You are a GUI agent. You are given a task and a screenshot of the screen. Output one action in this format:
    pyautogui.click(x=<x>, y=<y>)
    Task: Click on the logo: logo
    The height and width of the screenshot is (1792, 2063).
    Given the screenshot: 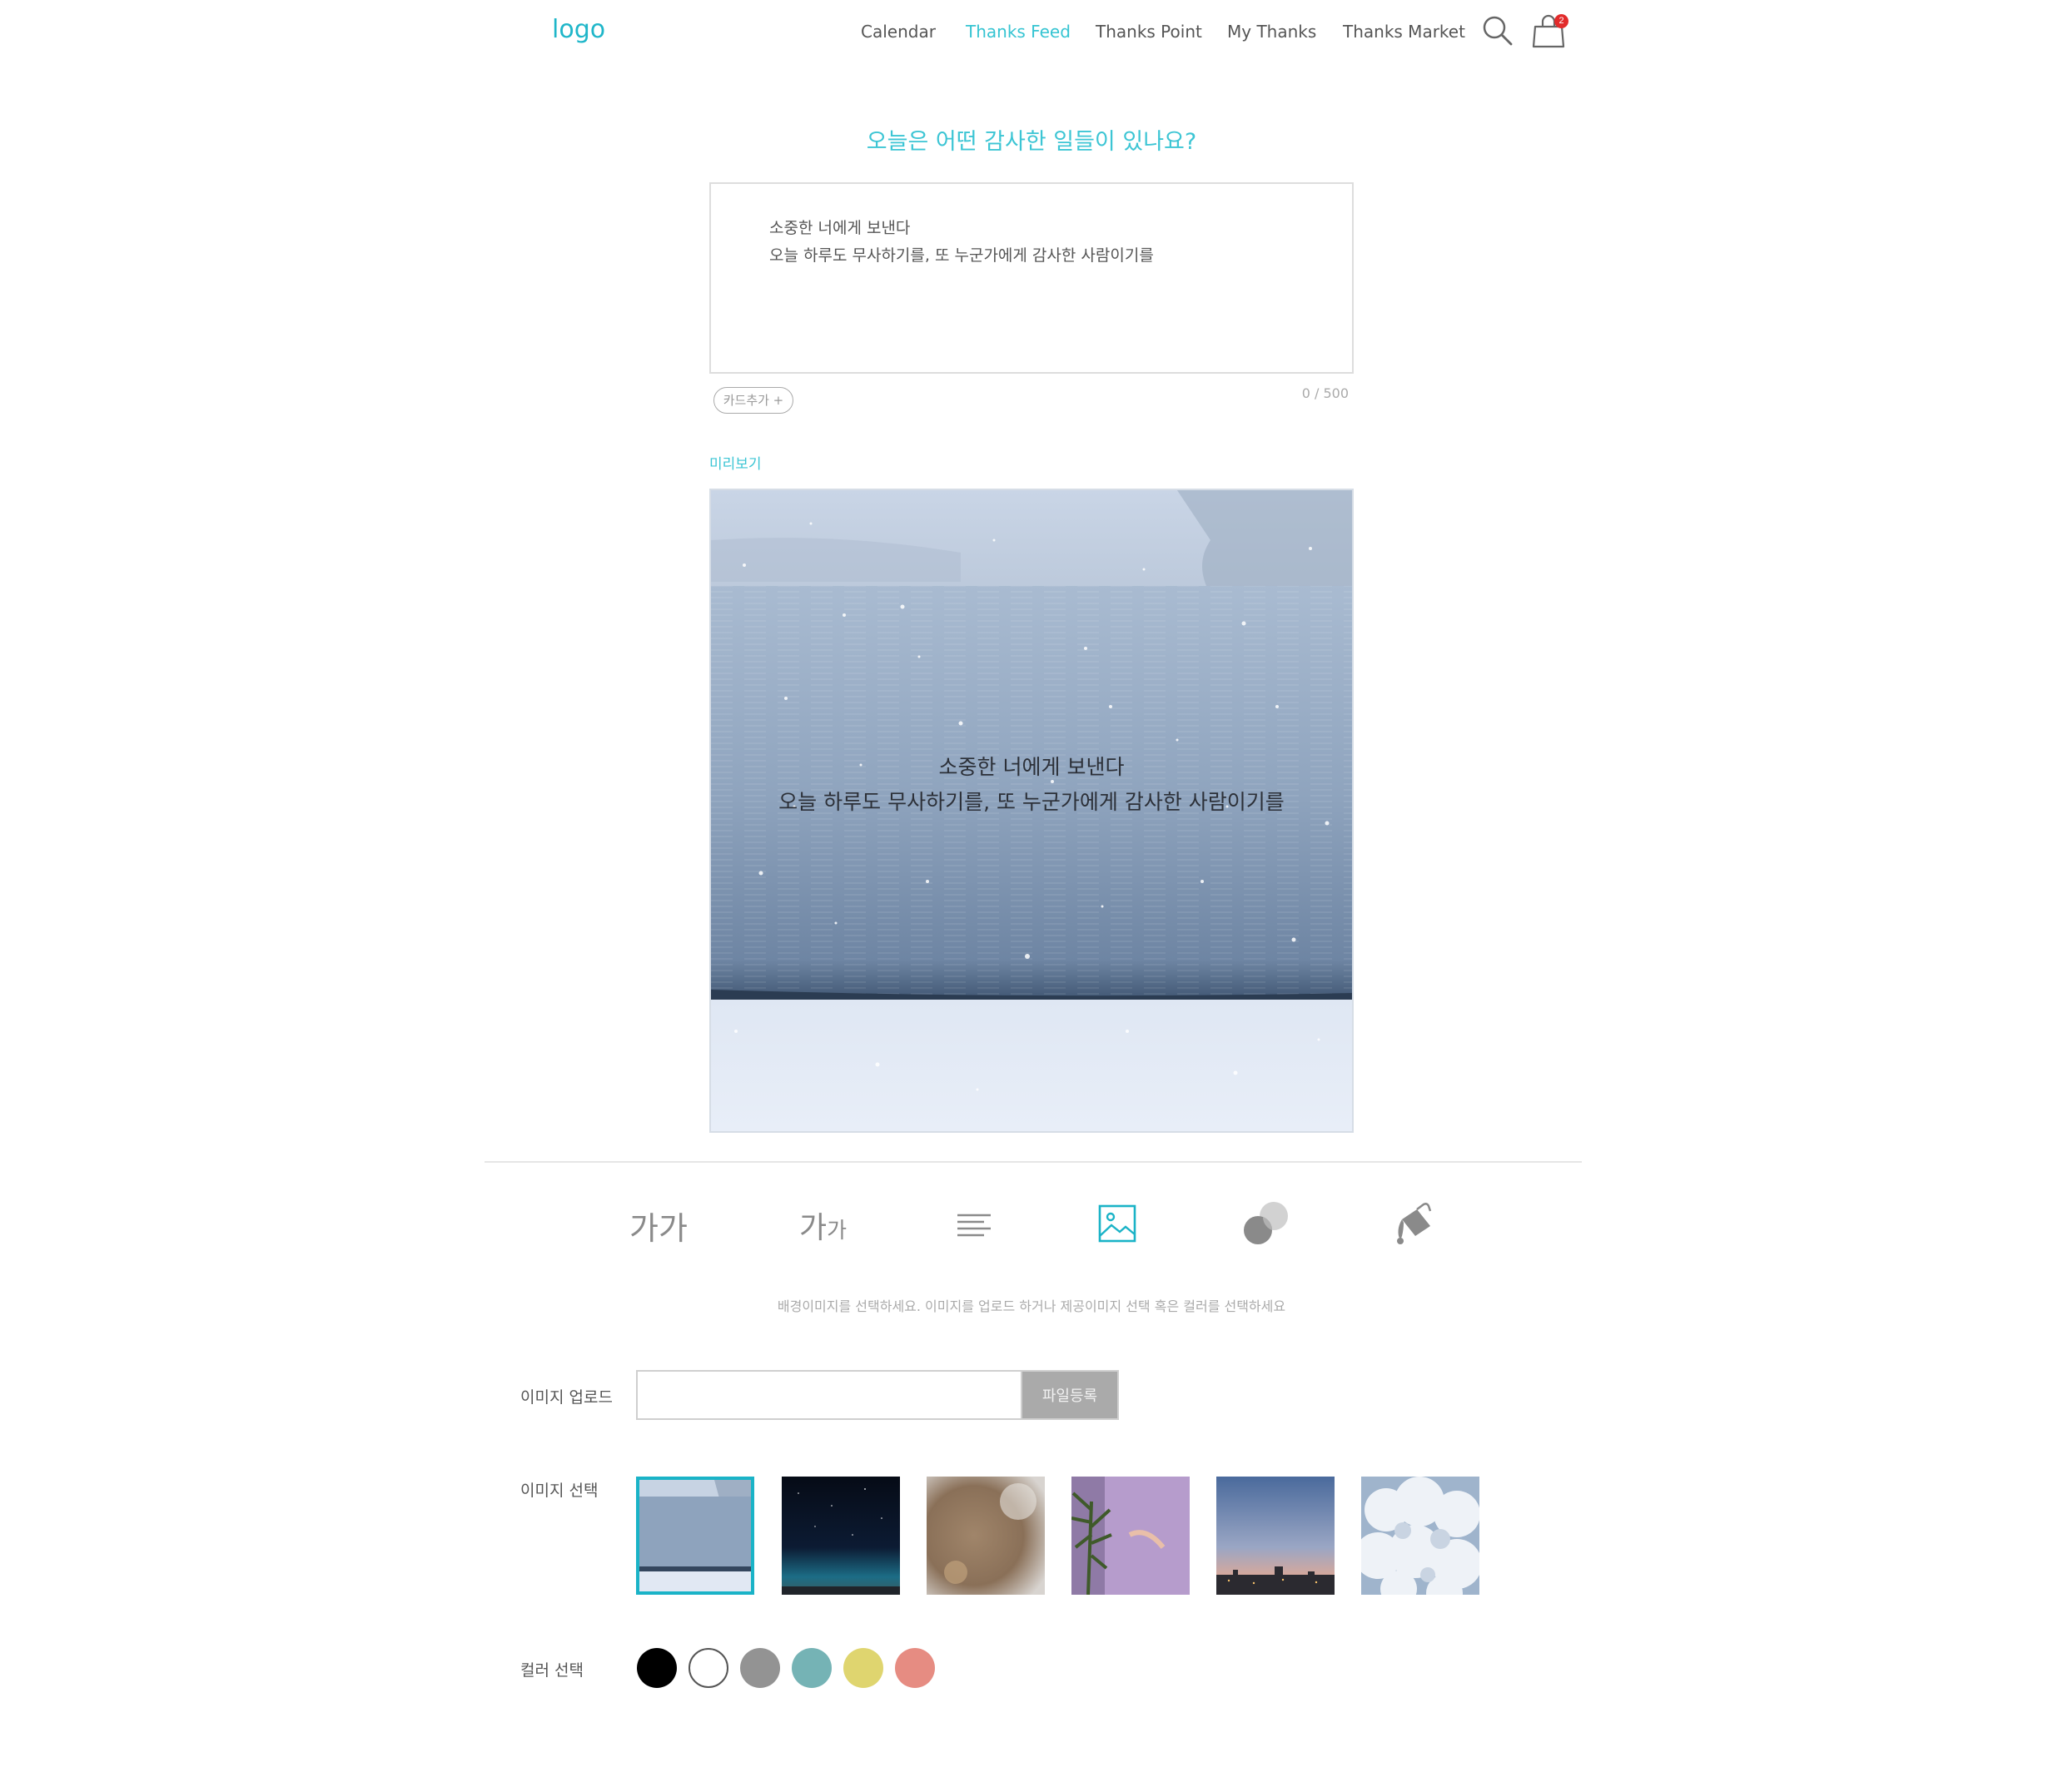 What is the action you would take?
    pyautogui.click(x=578, y=29)
    